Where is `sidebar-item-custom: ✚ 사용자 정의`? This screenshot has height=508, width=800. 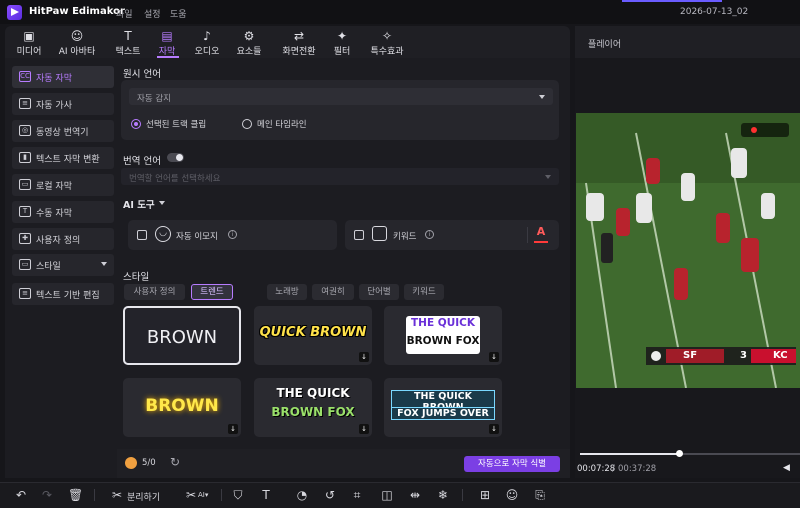 sidebar-item-custom: ✚ 사용자 정의 is located at coordinates (63, 239).